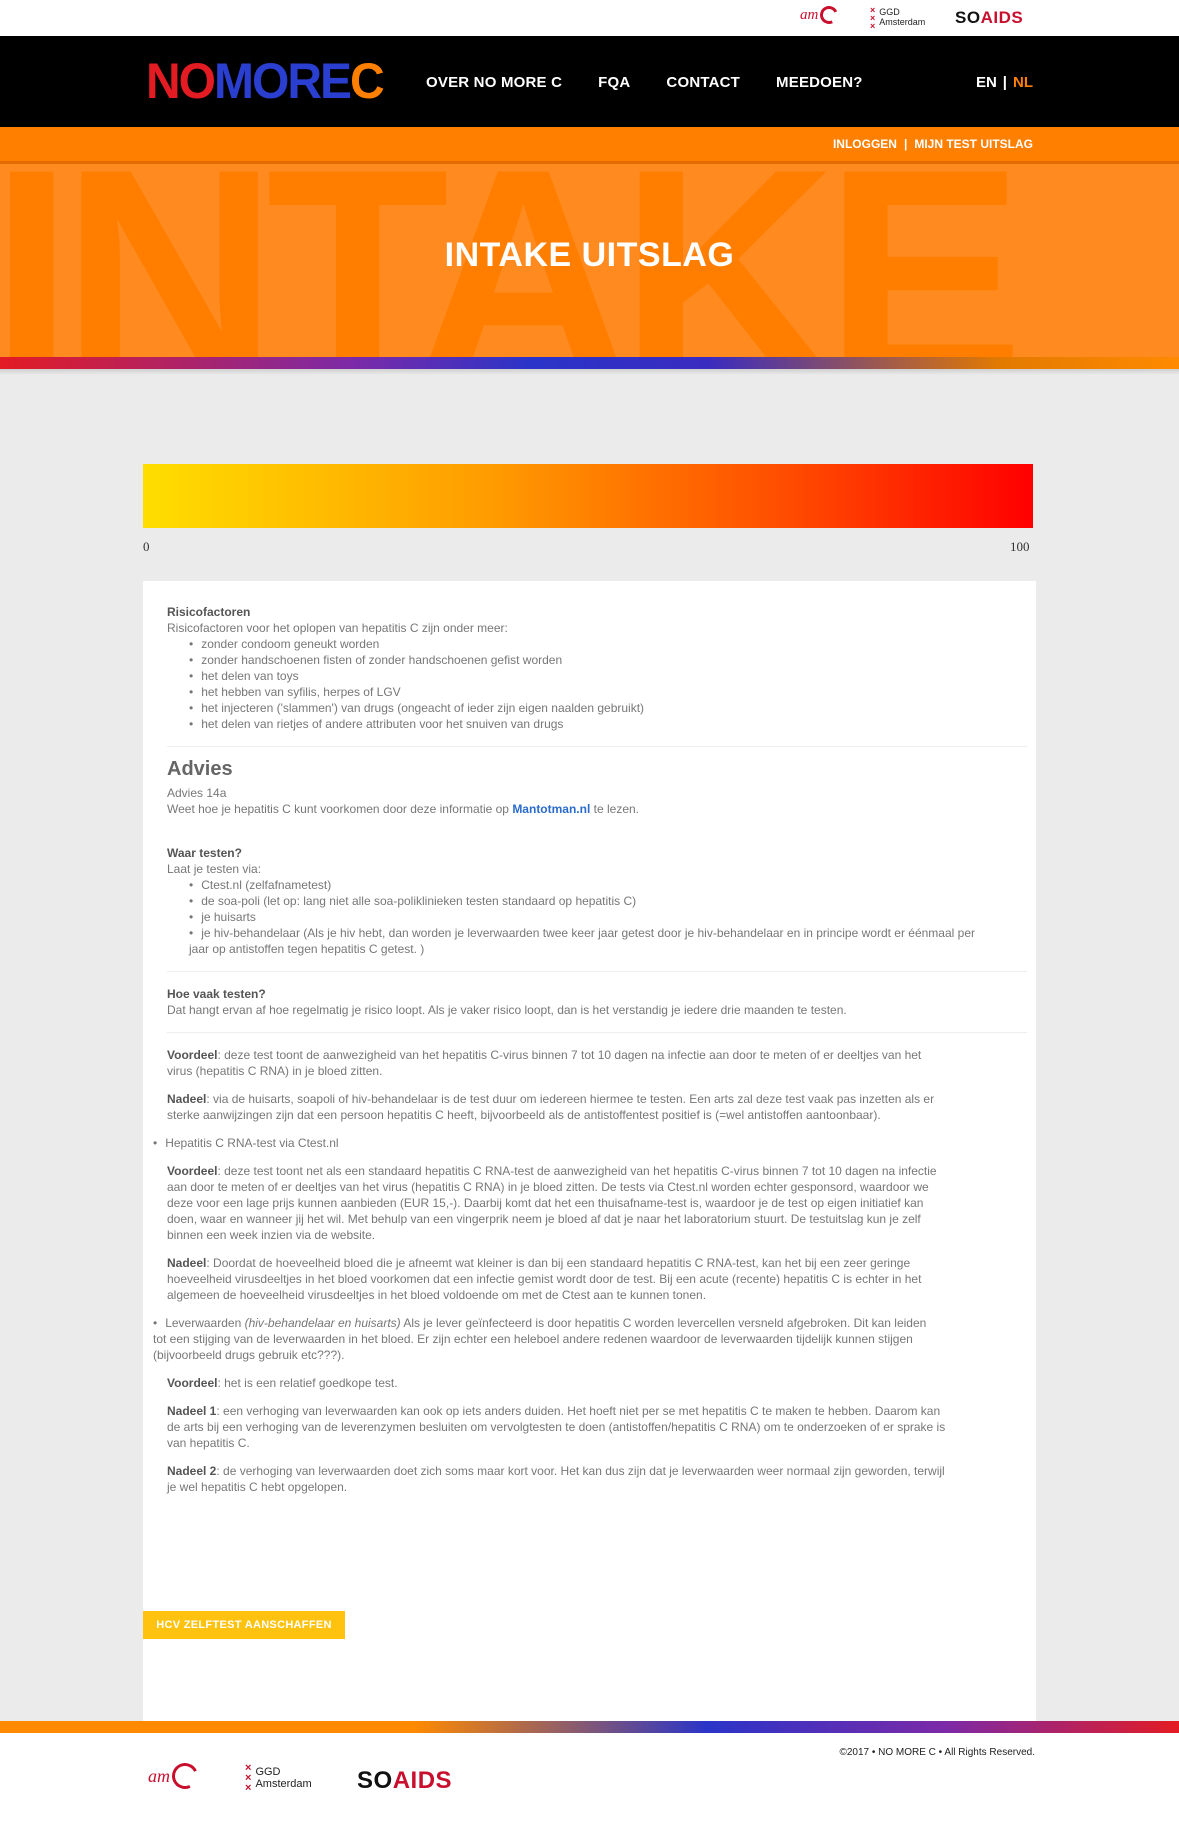 The height and width of the screenshot is (1848, 1179). I want to click on score-min-label: 0, so click(146, 546).